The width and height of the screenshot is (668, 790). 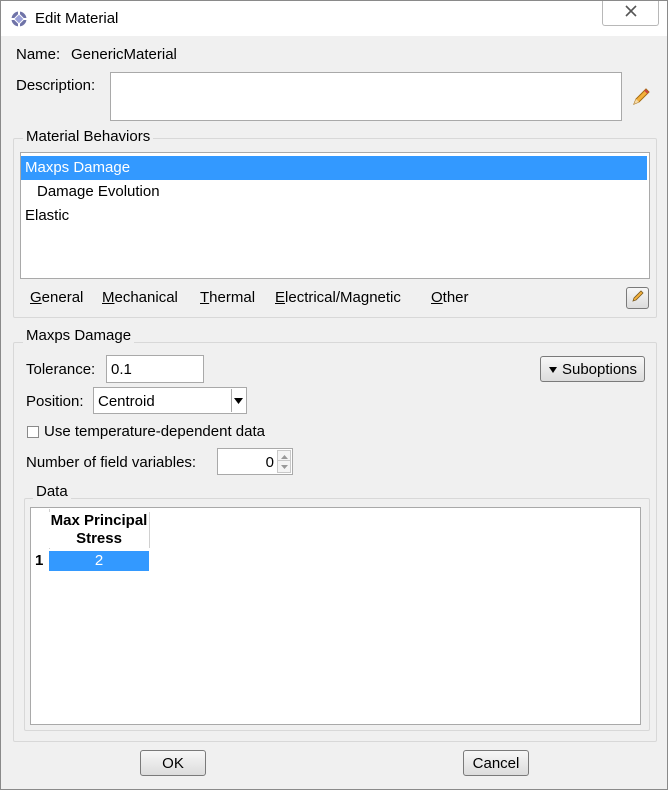 What do you see at coordinates (450, 298) in the screenshot?
I see `menu-other: Other` at bounding box center [450, 298].